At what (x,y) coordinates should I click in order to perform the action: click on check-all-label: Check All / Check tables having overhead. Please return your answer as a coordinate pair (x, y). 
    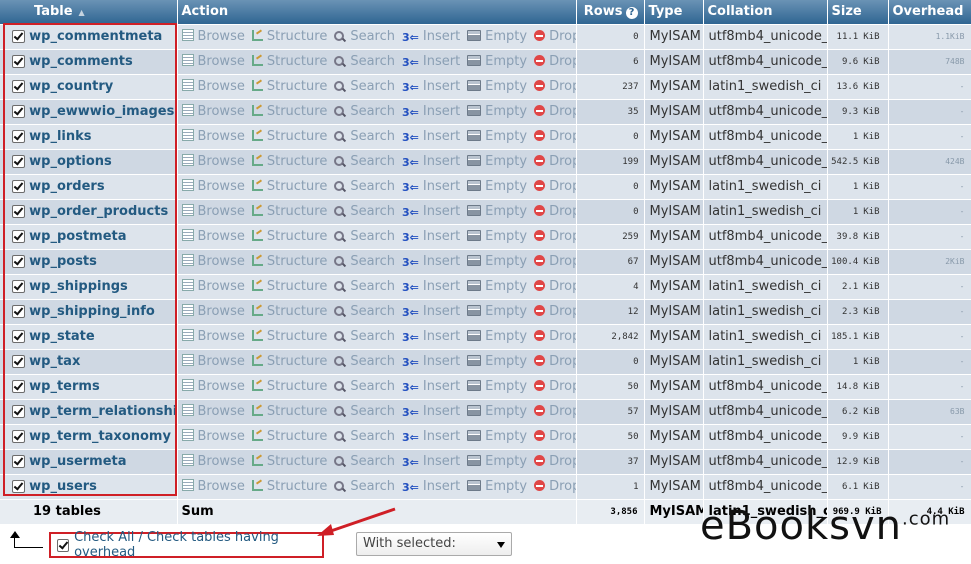
    Looking at the image, I should click on (198, 545).